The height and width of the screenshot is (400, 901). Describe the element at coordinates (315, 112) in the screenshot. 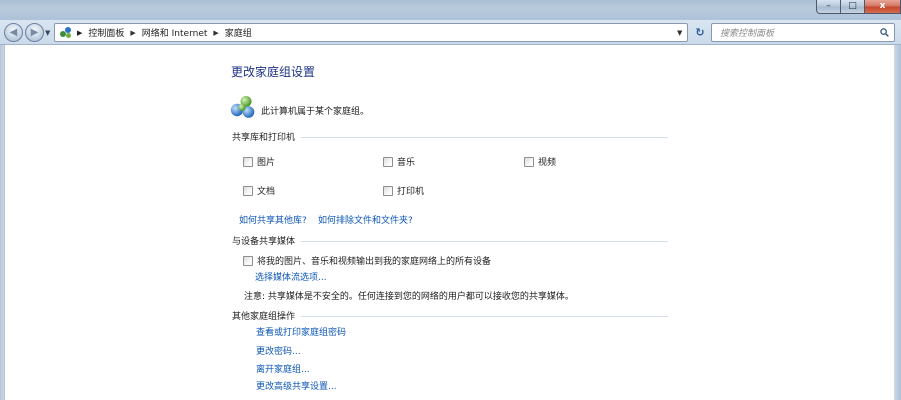

I see `homegroup-status: 此计算机属于某个家庭组。` at that location.